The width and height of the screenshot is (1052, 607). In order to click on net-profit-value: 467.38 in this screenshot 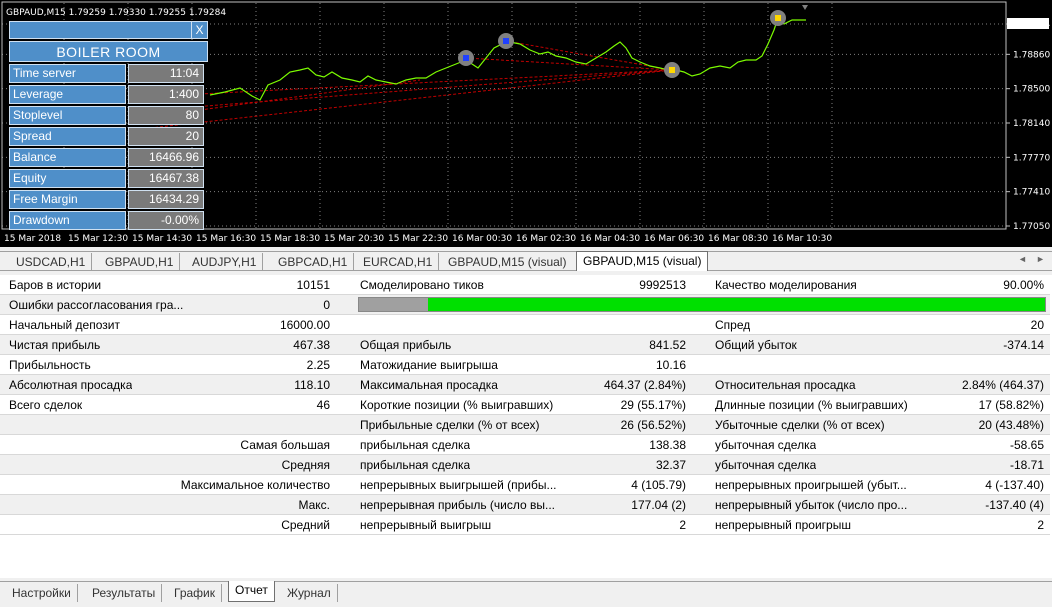, I will do `click(311, 345)`.